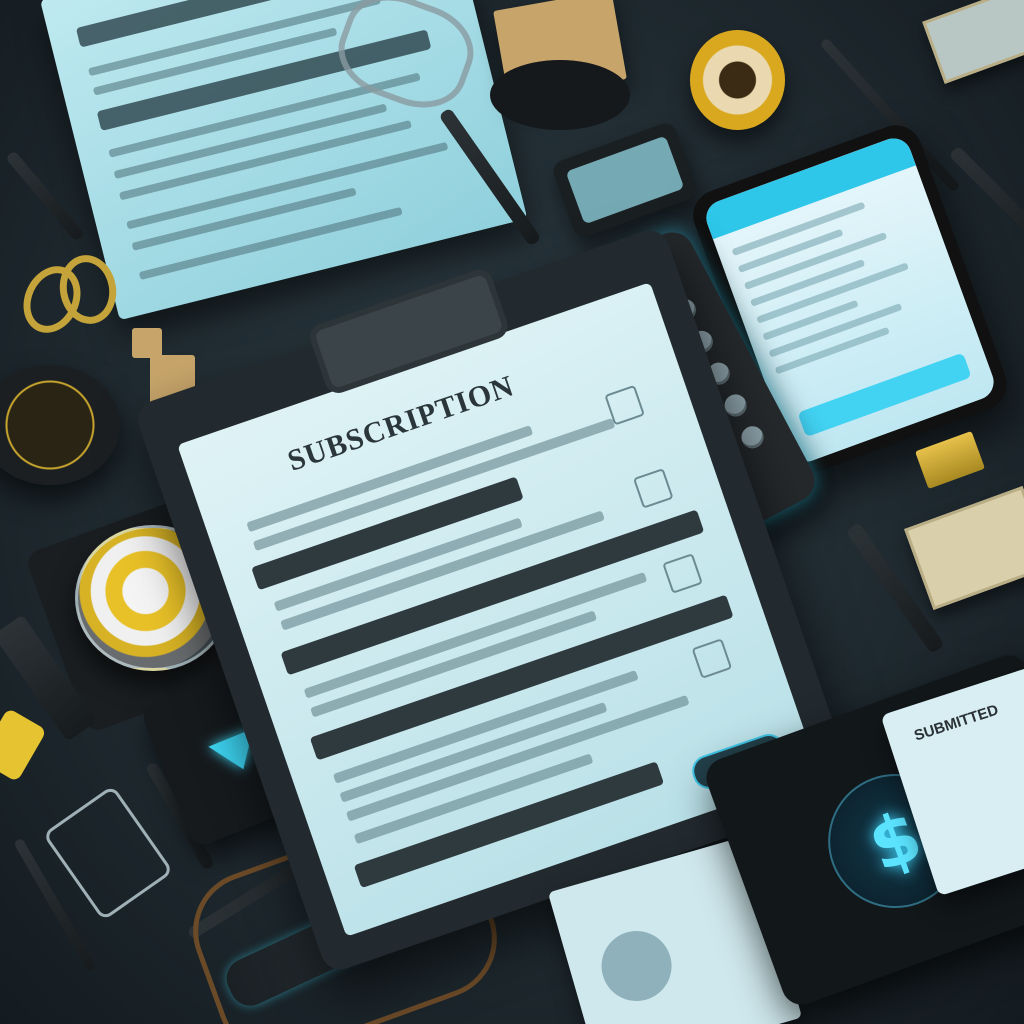 The width and height of the screenshot is (1024, 1024). What do you see at coordinates (950, 460) in the screenshot?
I see `binder-clip` at bounding box center [950, 460].